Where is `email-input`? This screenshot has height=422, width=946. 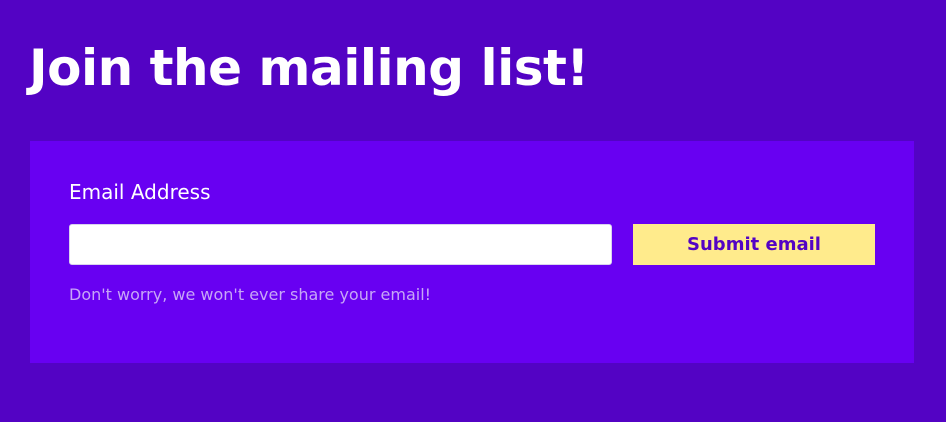
email-input is located at coordinates (340, 244).